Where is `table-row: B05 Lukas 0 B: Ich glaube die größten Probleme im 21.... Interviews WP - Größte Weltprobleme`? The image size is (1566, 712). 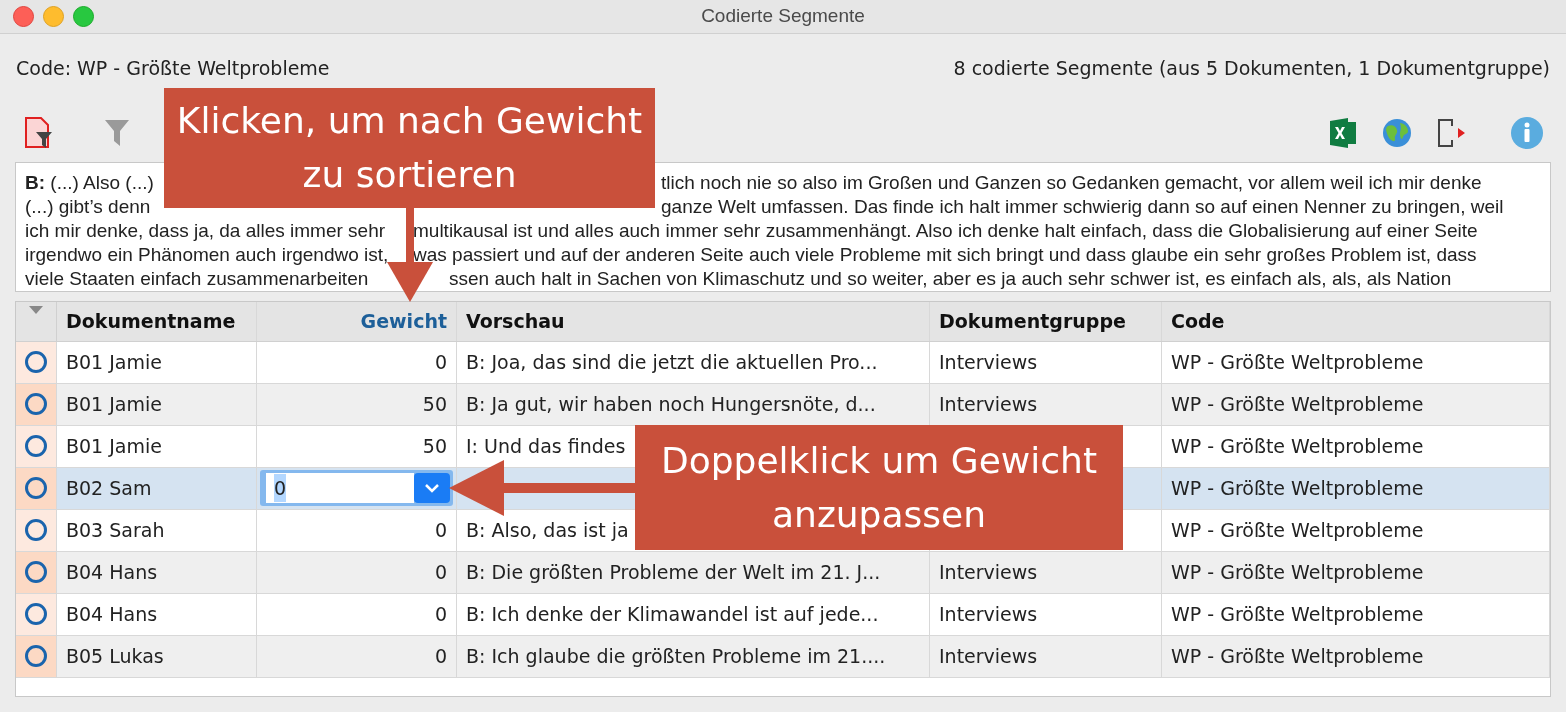
table-row: B05 Lukas 0 B: Ich glaube die größten Probleme im 21.... Interviews WP - Größte Weltprobleme is located at coordinates (783, 656).